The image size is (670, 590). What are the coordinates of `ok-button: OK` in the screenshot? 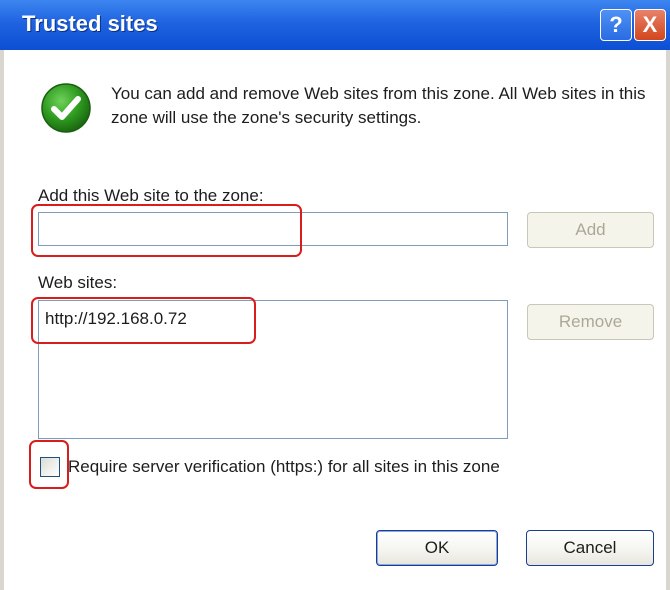 It's located at (437, 548).